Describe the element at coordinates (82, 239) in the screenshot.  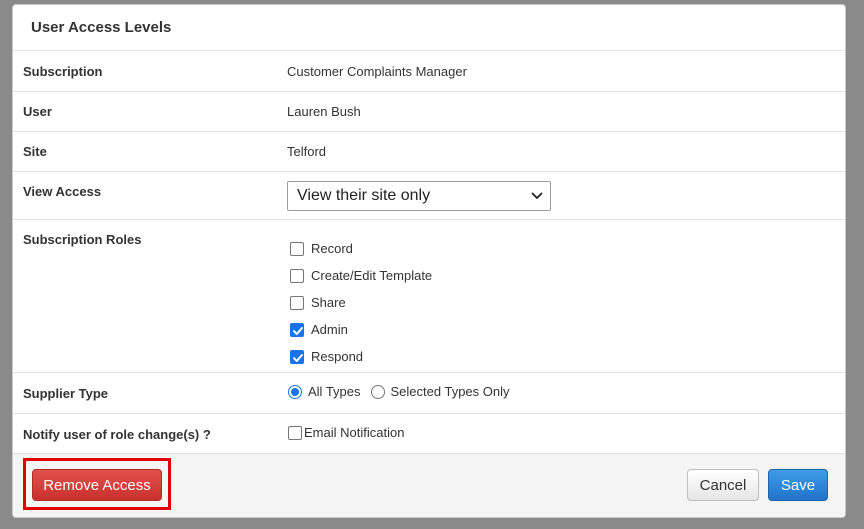
I see `subscription-roles-label: Subscription Roles` at that location.